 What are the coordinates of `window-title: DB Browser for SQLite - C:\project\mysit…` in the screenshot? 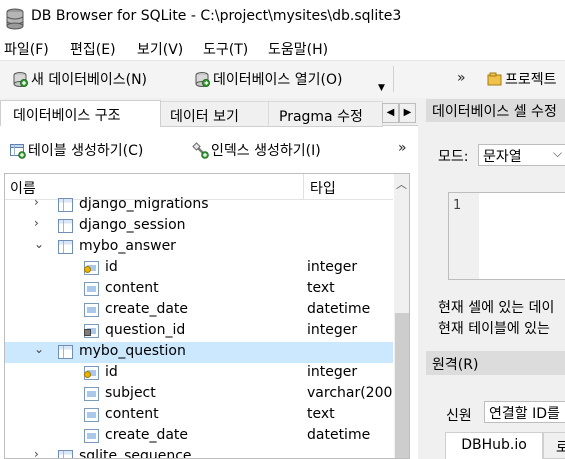 It's located at (216, 16).